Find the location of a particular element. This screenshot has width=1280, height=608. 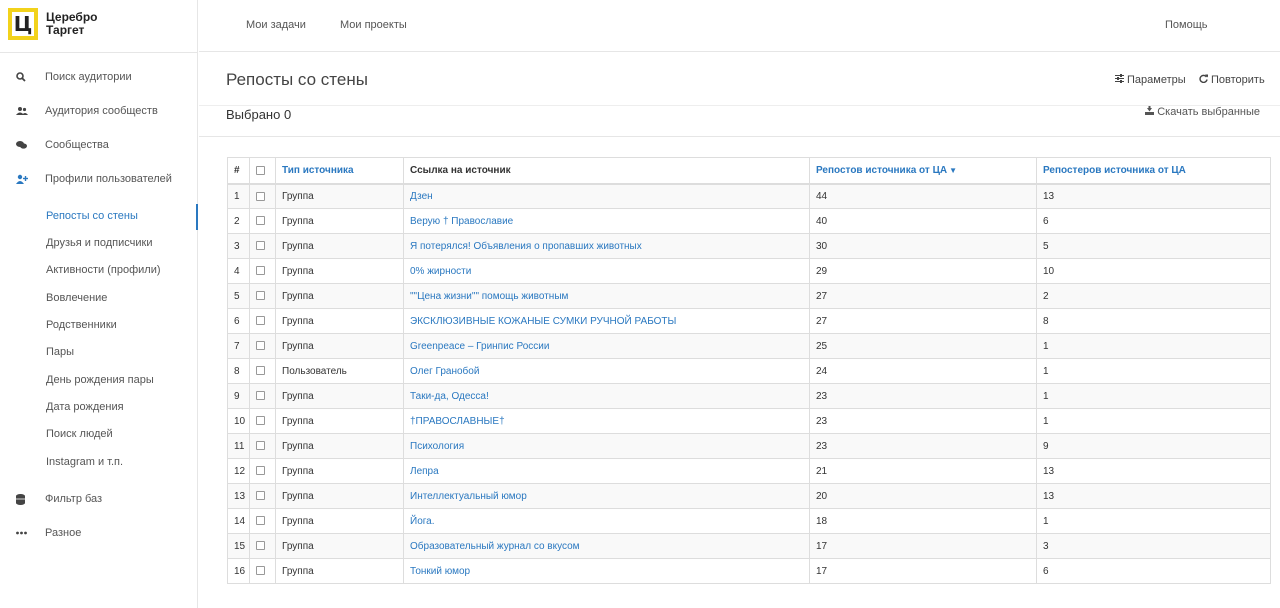

reposts-count: 24 is located at coordinates (923, 371).